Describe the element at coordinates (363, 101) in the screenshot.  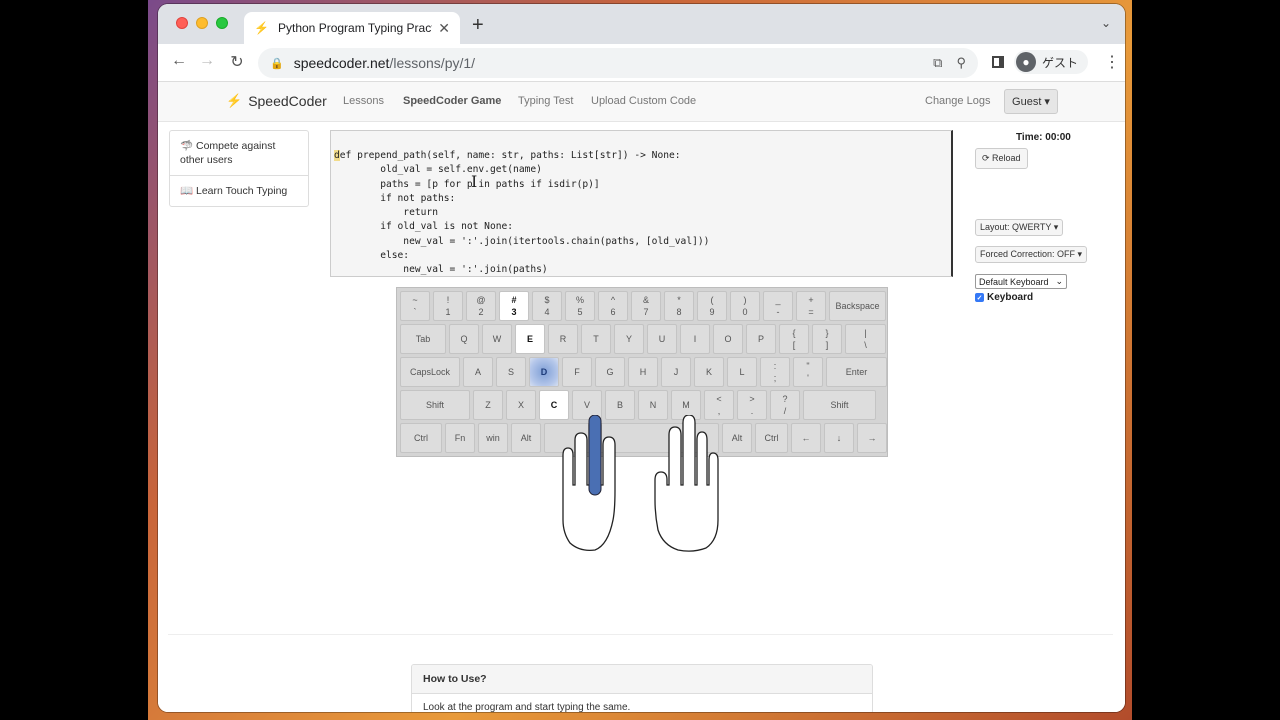
I see `nav-lessons: Lessons` at that location.